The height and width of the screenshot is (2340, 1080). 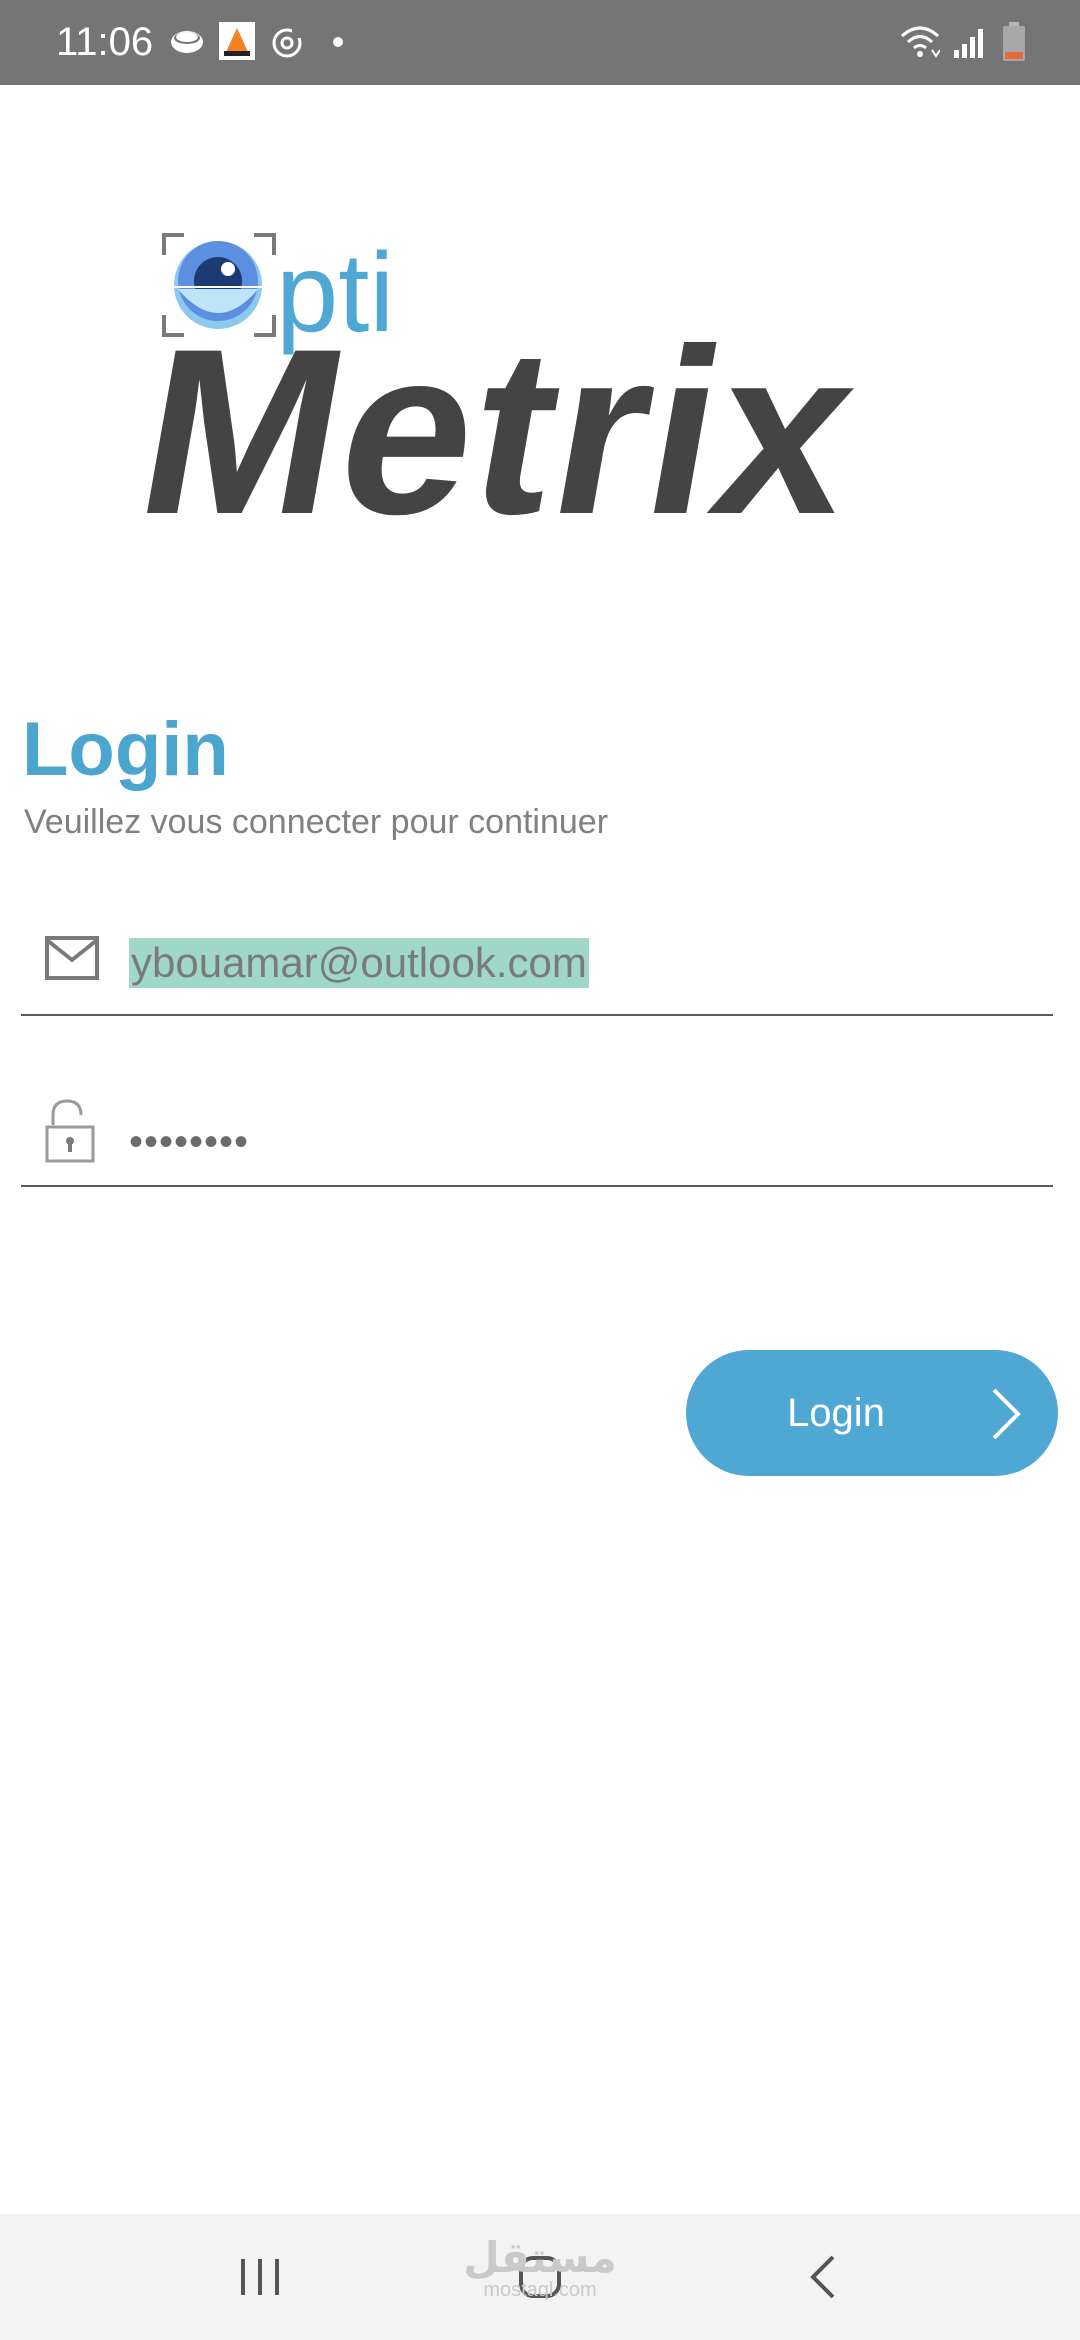 I want to click on notification-dot-icon, so click(x=338, y=42).